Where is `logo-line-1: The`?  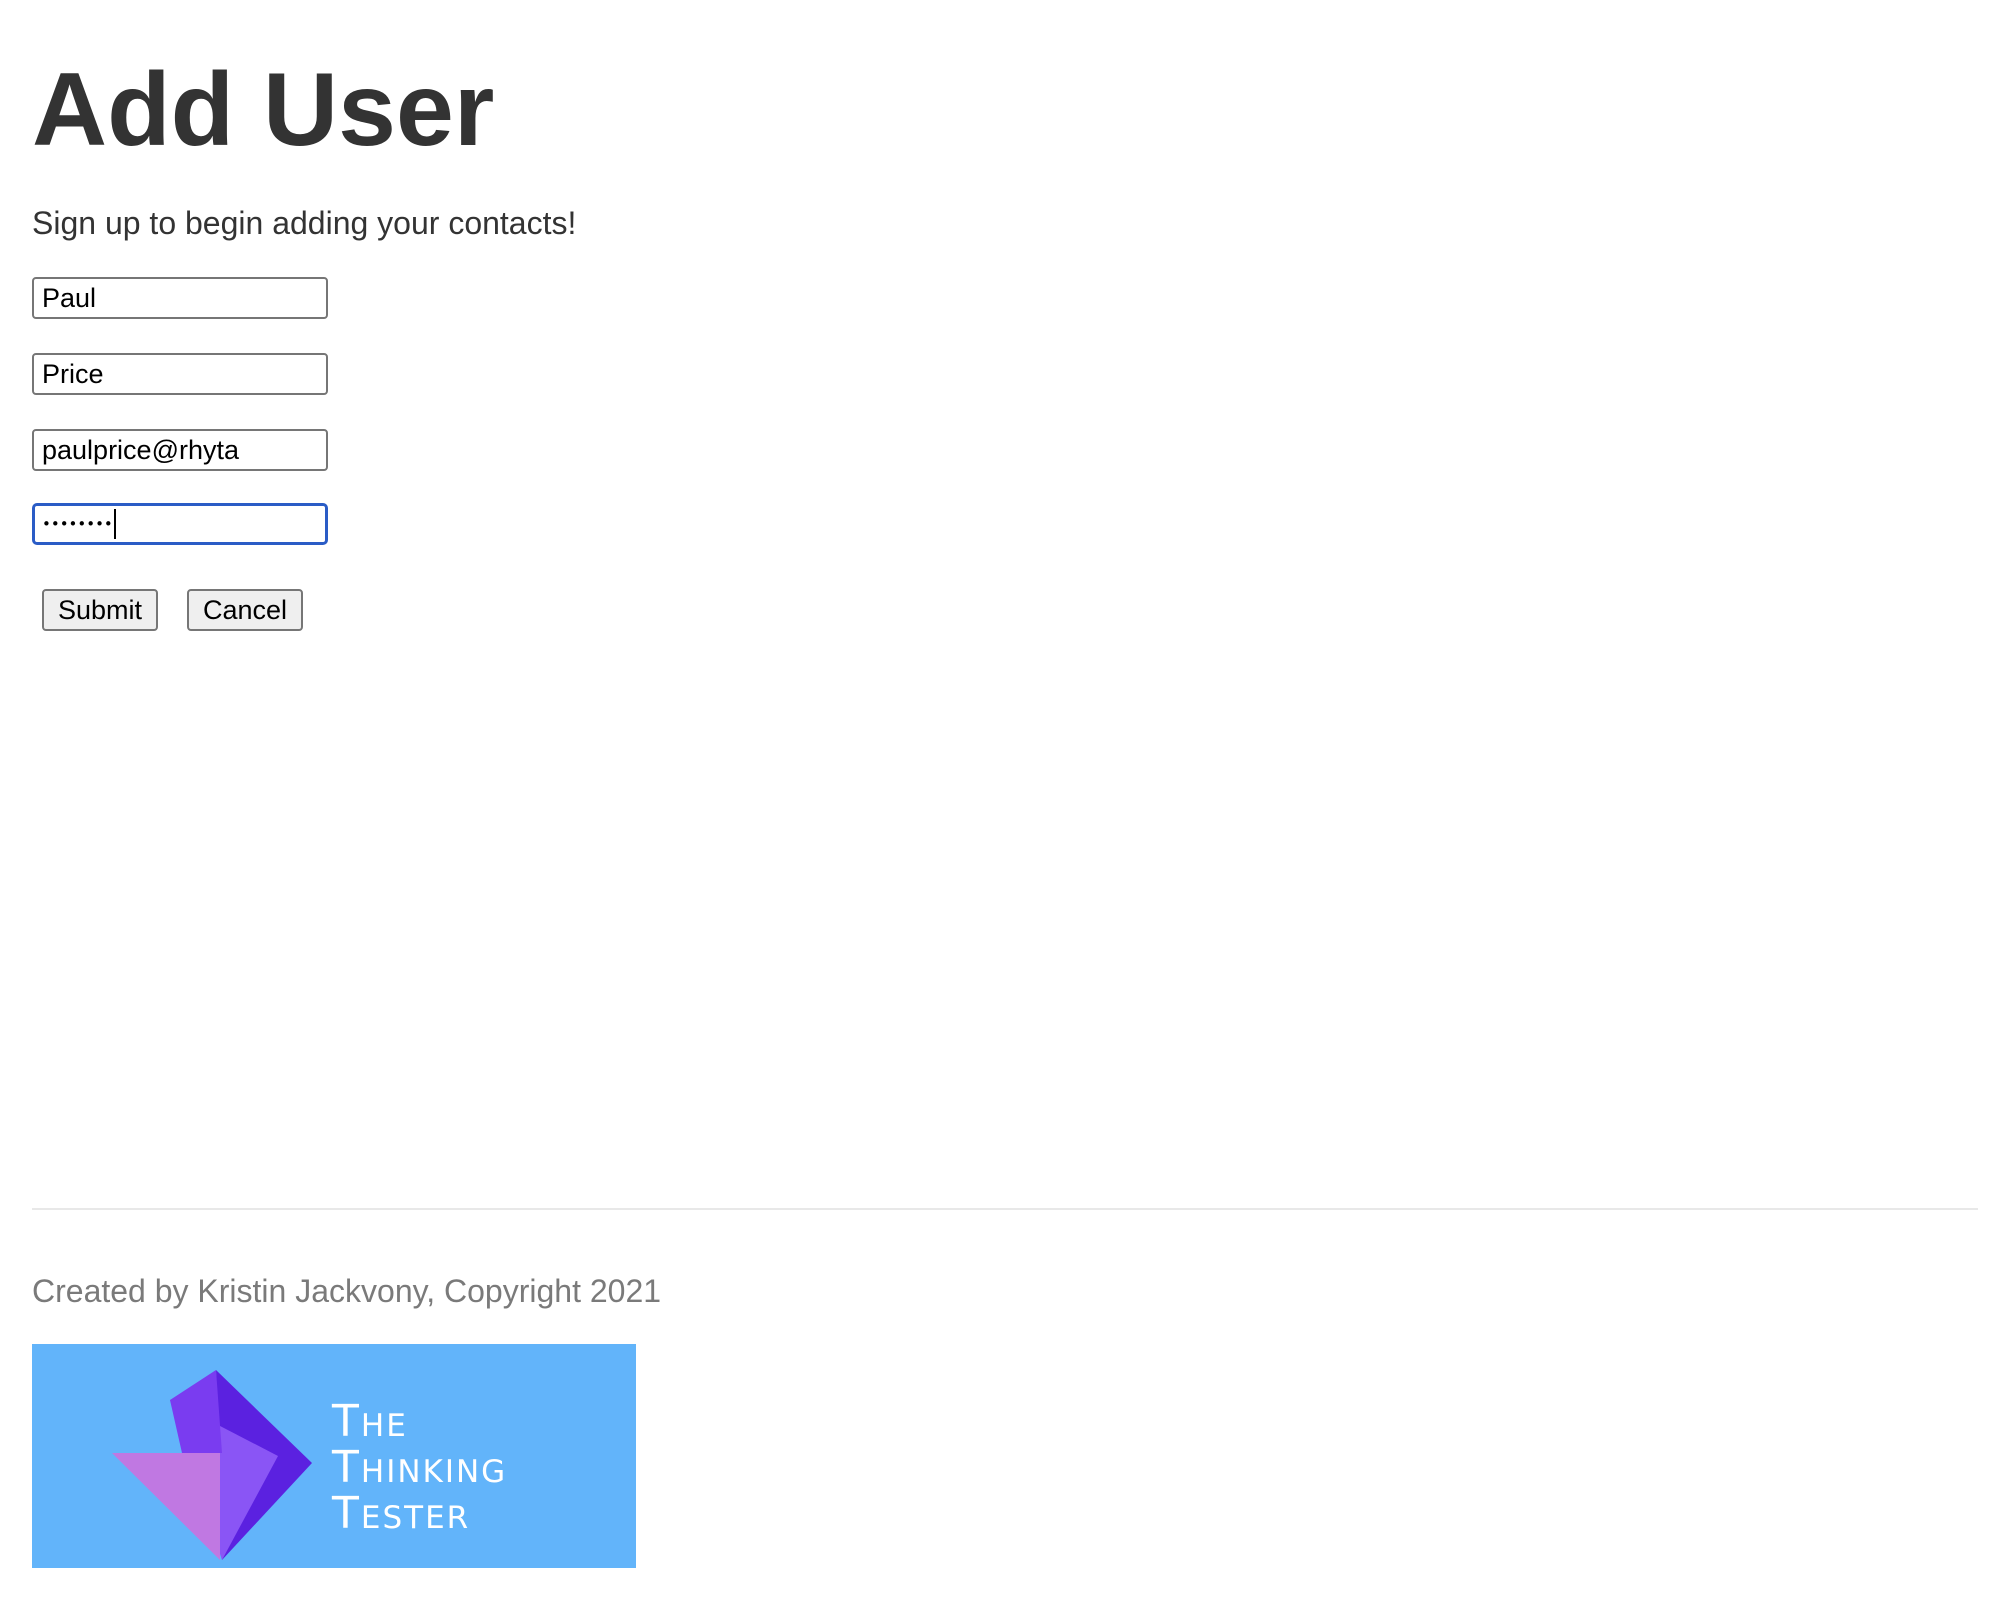 logo-line-1: The is located at coordinates (369, 1421).